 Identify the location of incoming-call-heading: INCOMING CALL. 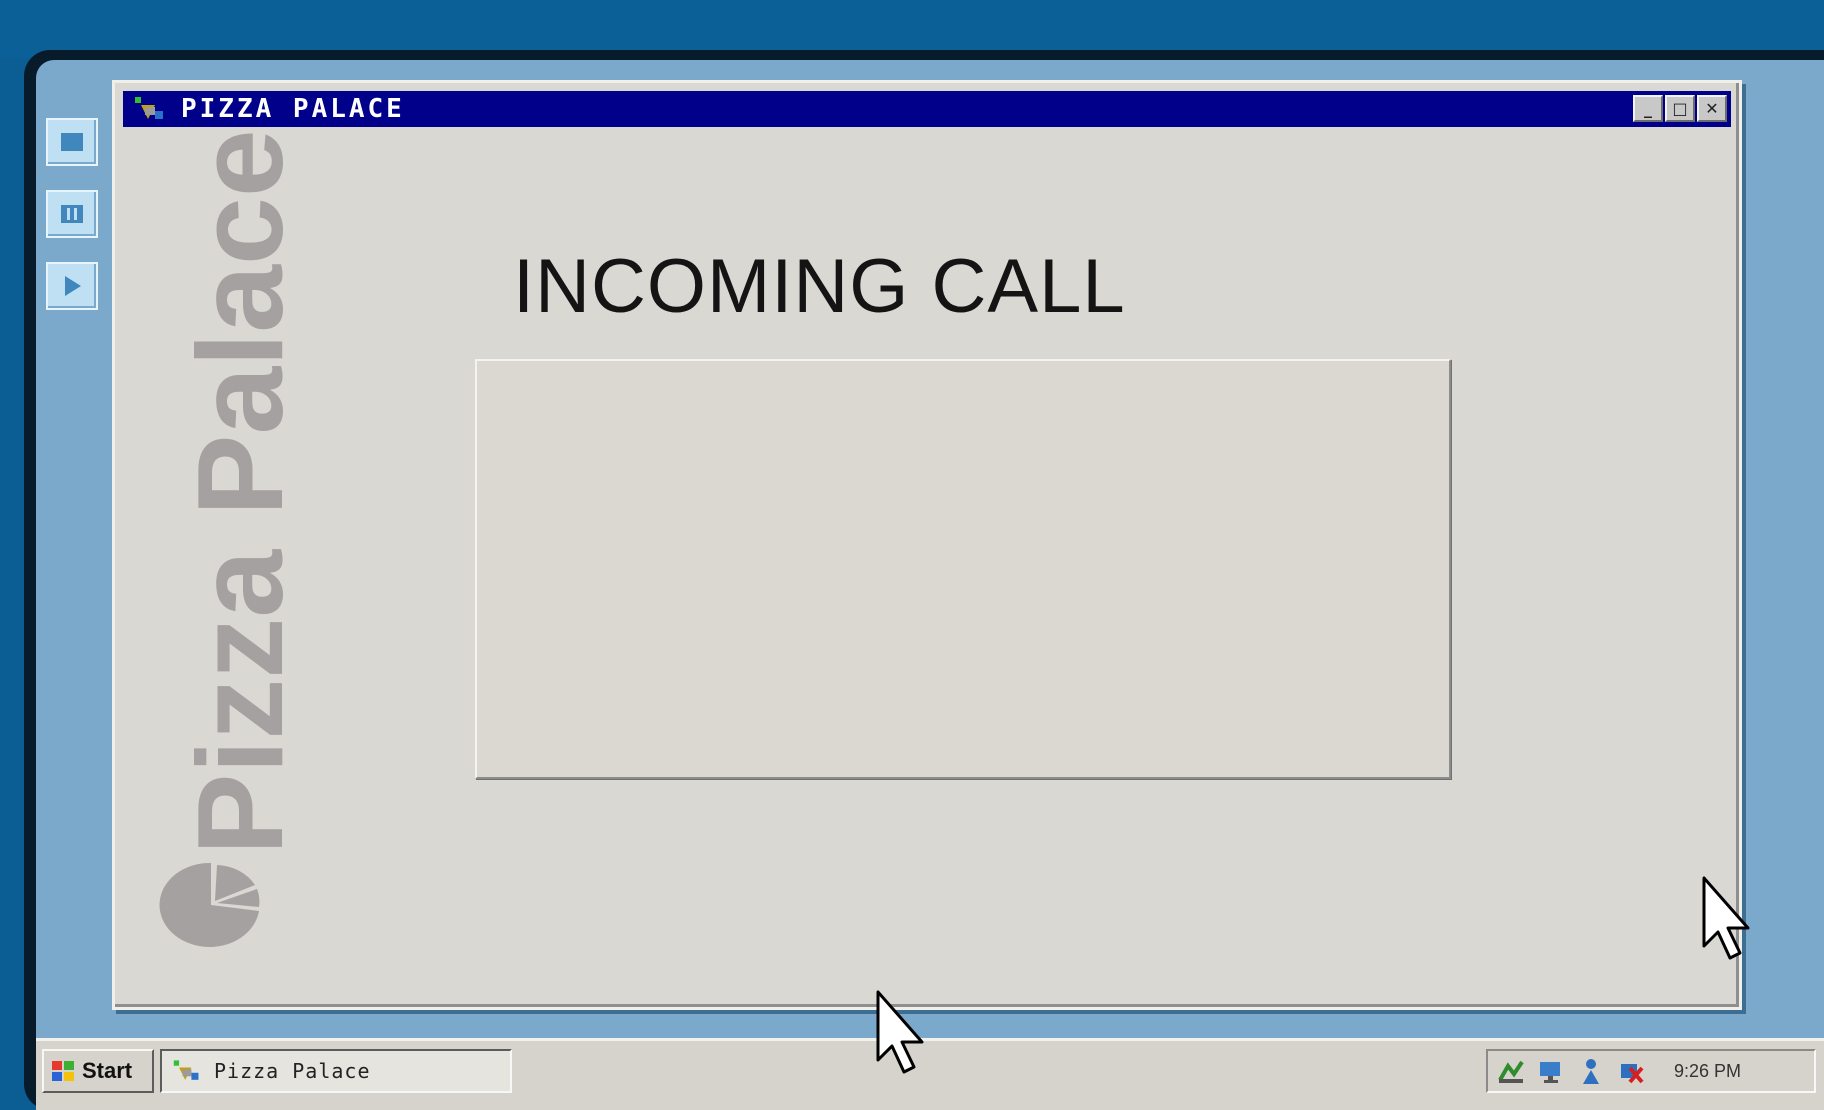
(819, 286).